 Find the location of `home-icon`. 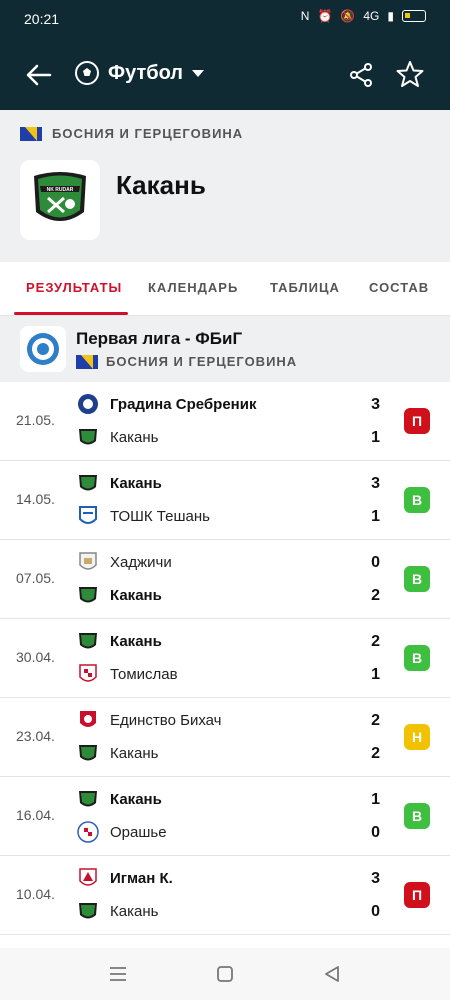

home-icon is located at coordinates (225, 974).